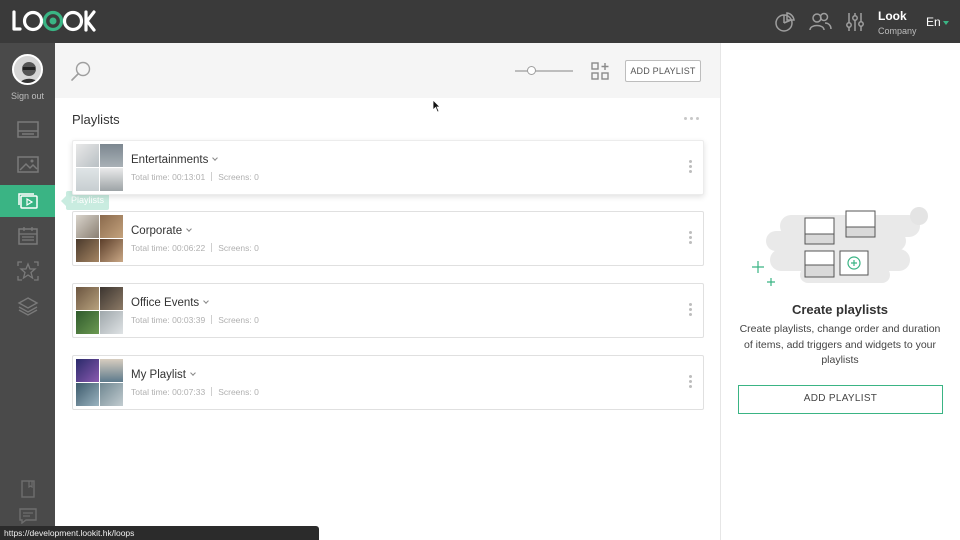  I want to click on account-menu: Look Company, so click(897, 22).